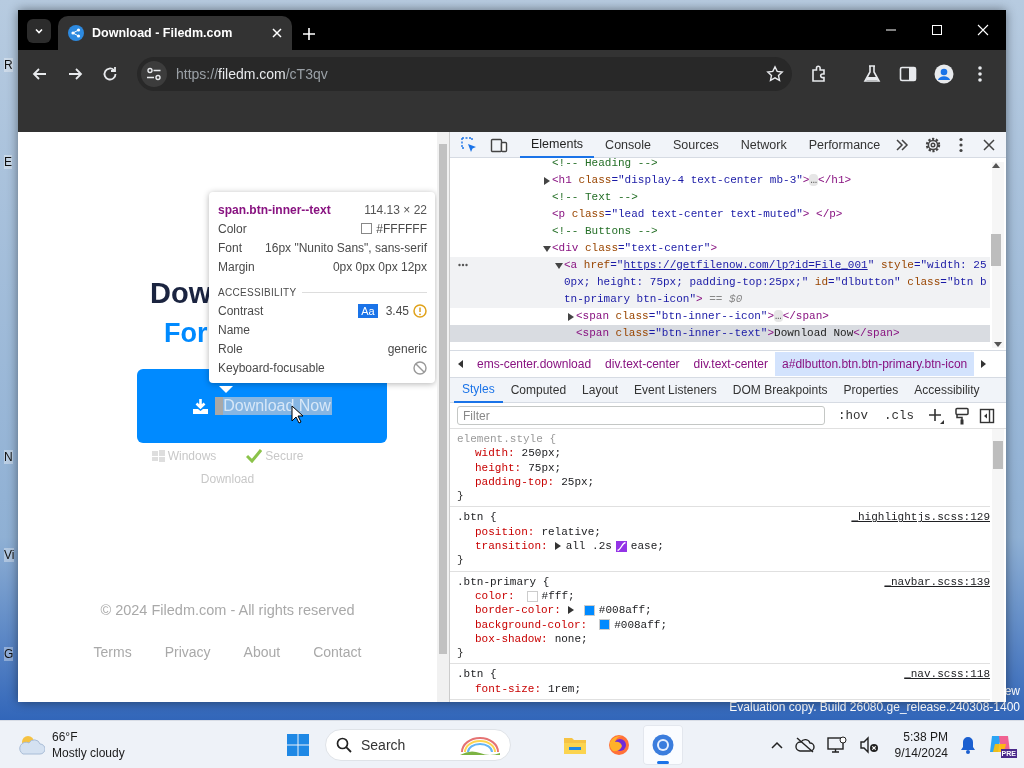 The image size is (1024, 768). Describe the element at coordinates (844, 144) in the screenshot. I see `devtools-tab: Performance` at that location.